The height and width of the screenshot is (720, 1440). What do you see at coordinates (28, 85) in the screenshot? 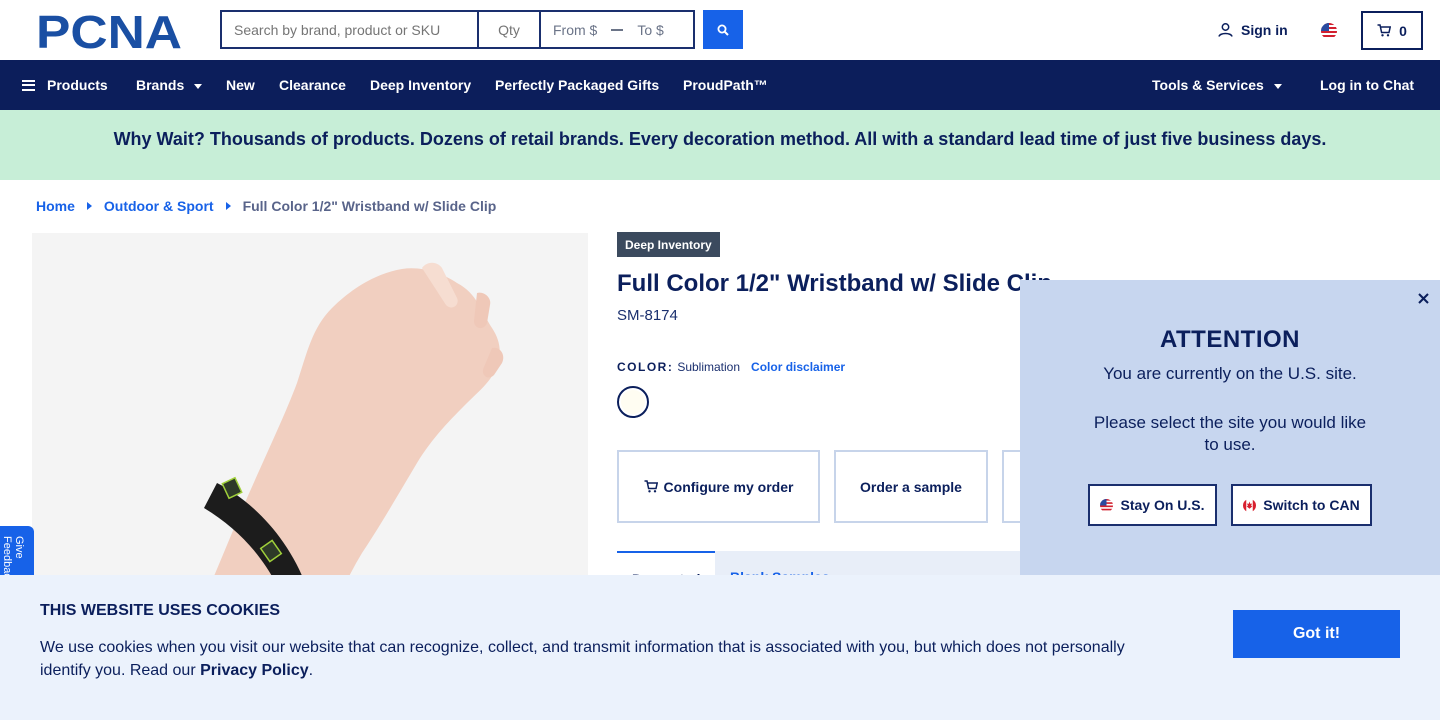
I see `menu-icon` at bounding box center [28, 85].